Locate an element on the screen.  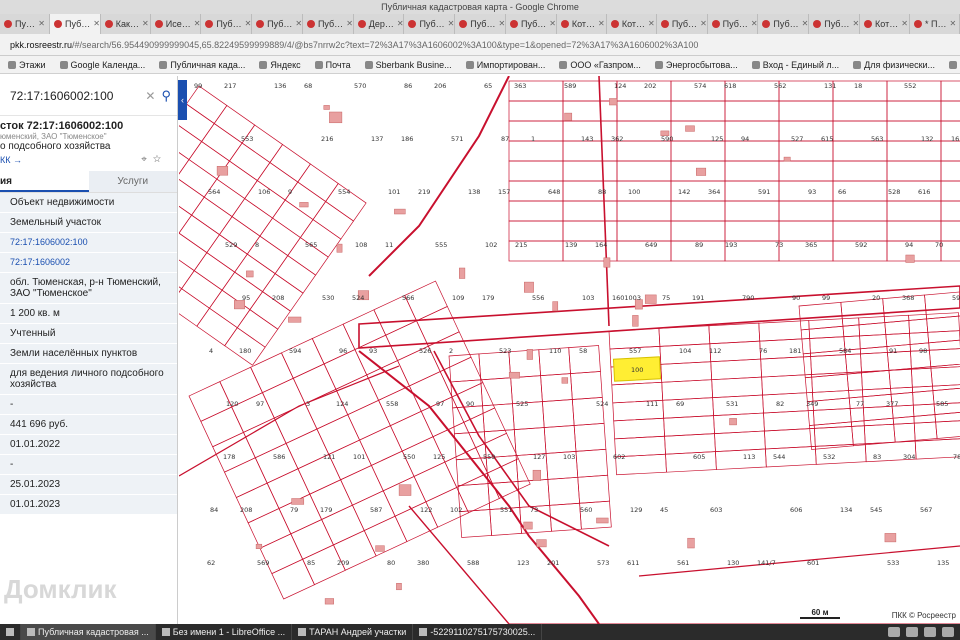
browser-tab: Как… ✕ is located at coordinates (126, 24).